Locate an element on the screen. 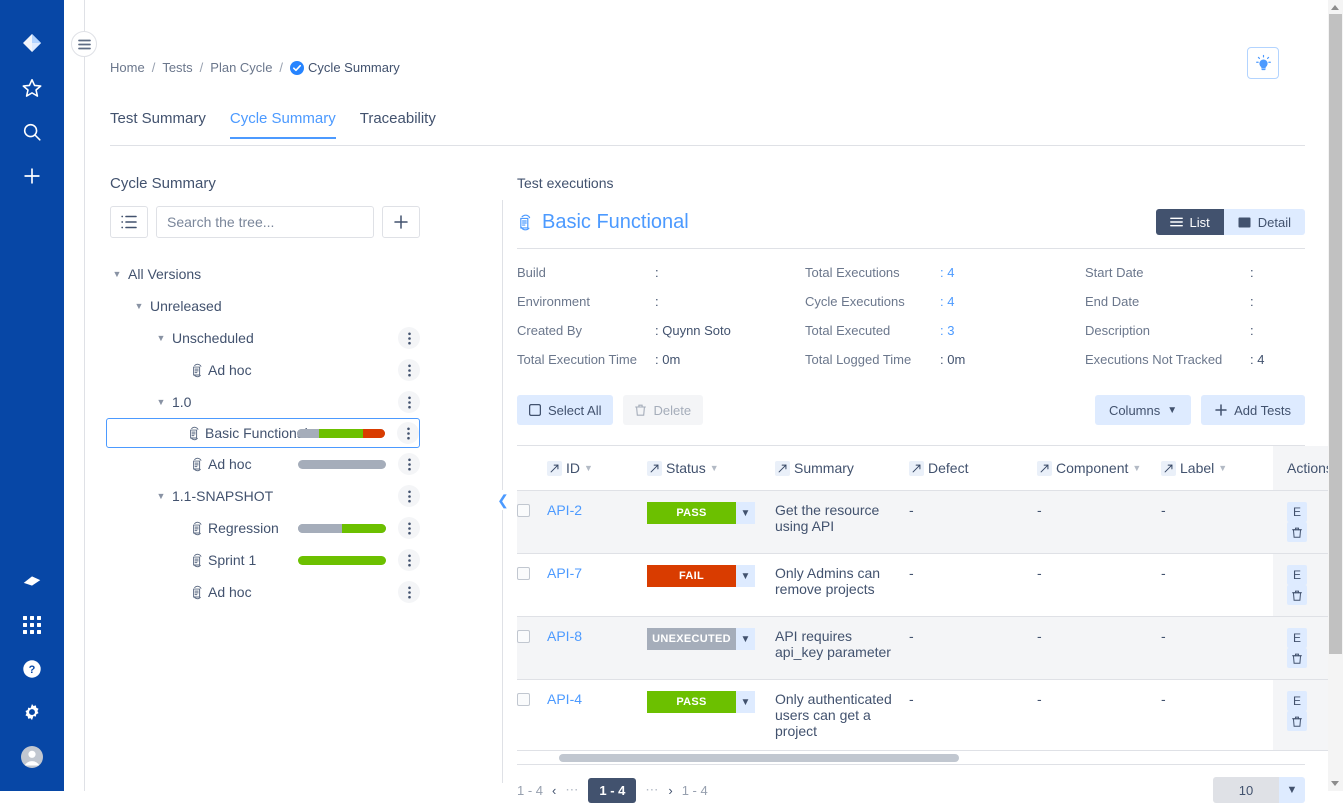 The image size is (1343, 803). tab-test-summary: Test Summary is located at coordinates (164, 124).